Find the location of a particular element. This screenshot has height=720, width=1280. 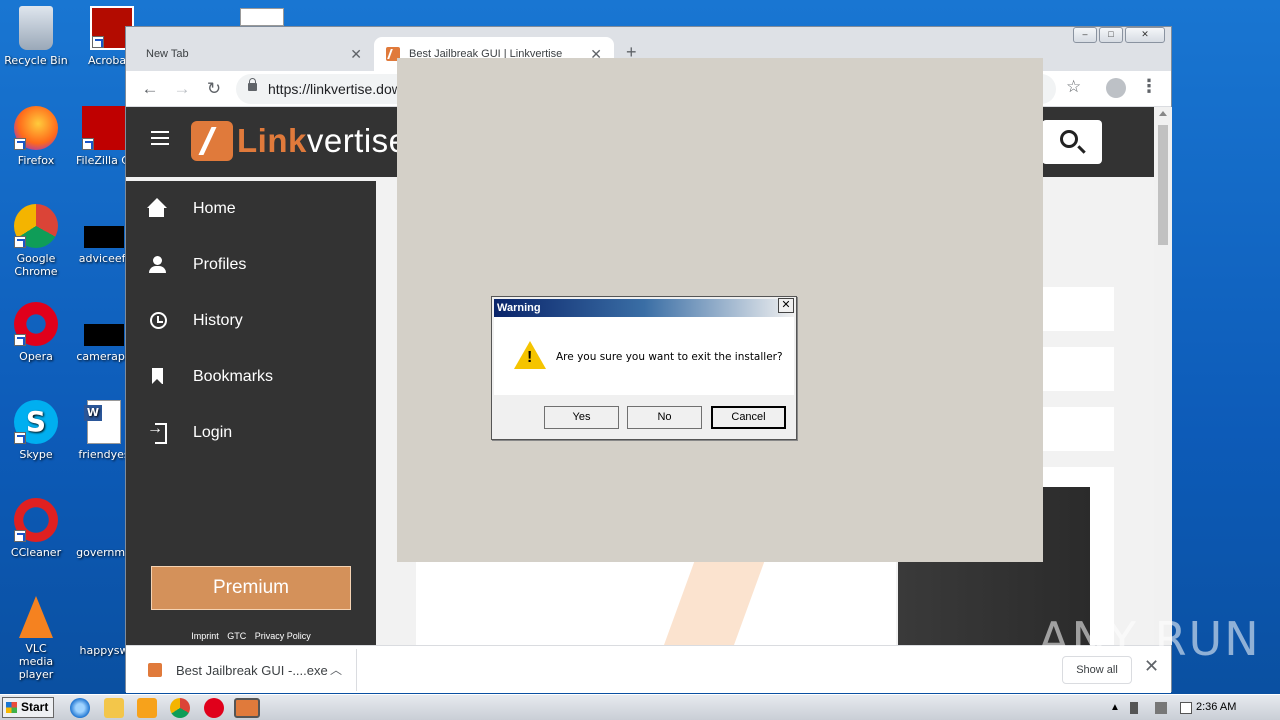

back-arrow-icon: ← is located at coordinates (150, 89).